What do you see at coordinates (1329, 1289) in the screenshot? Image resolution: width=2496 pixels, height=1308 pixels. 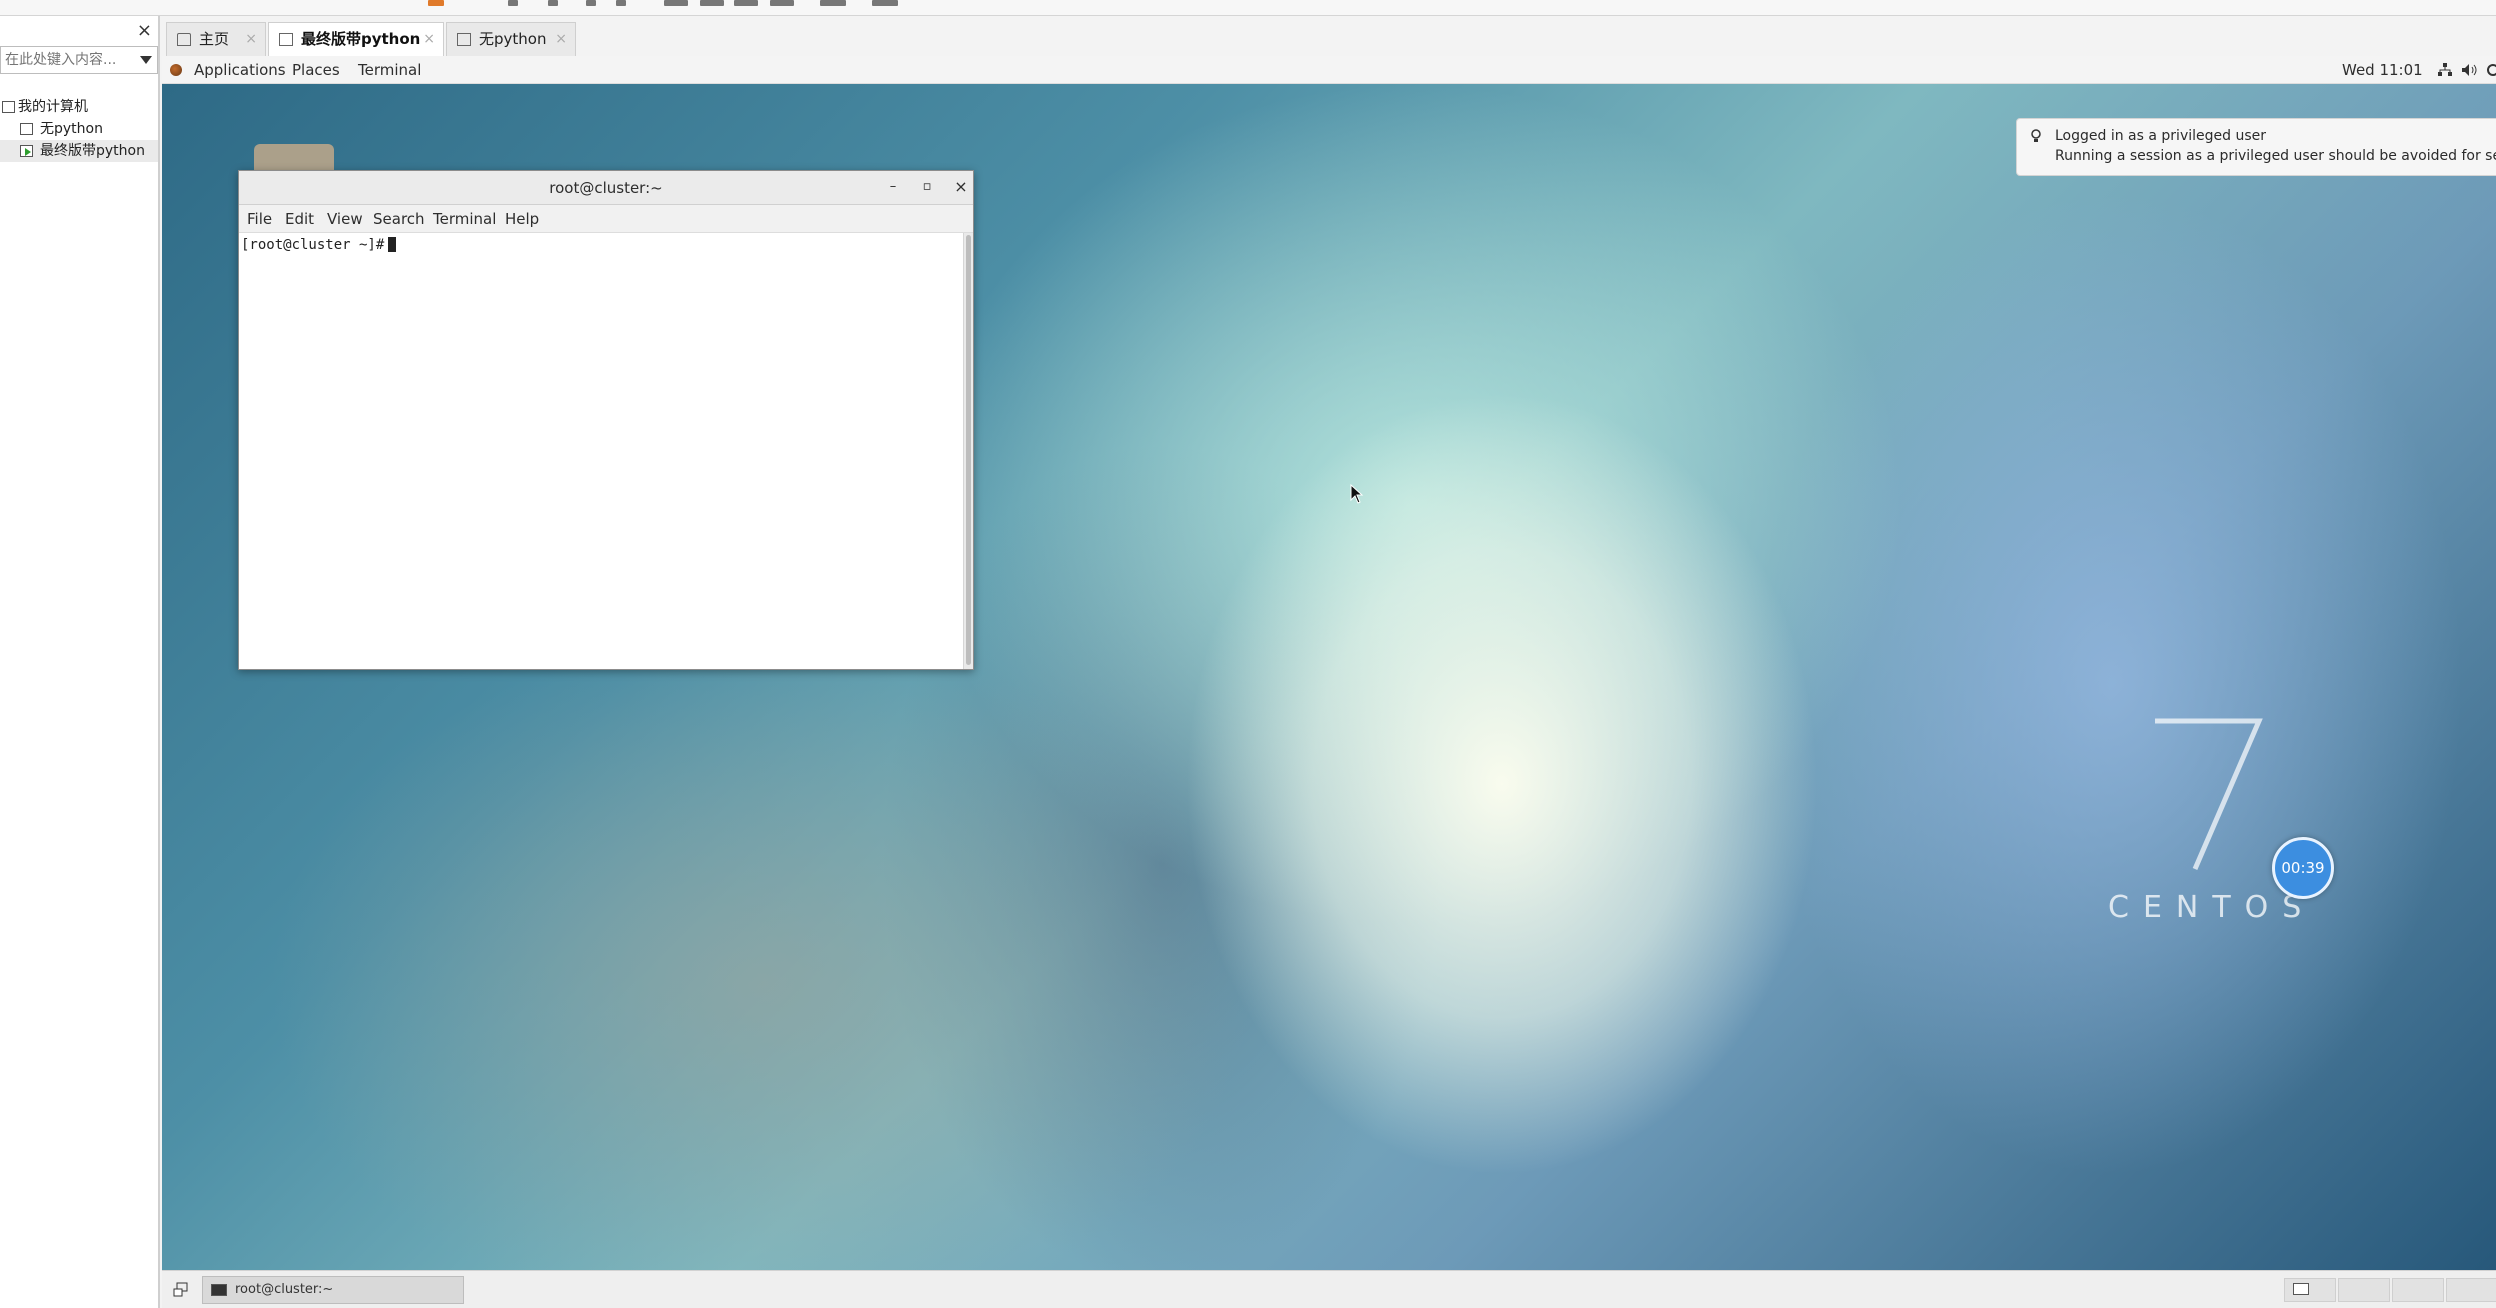 I see `gnome-bottom-bar: root@cluster:~` at bounding box center [1329, 1289].